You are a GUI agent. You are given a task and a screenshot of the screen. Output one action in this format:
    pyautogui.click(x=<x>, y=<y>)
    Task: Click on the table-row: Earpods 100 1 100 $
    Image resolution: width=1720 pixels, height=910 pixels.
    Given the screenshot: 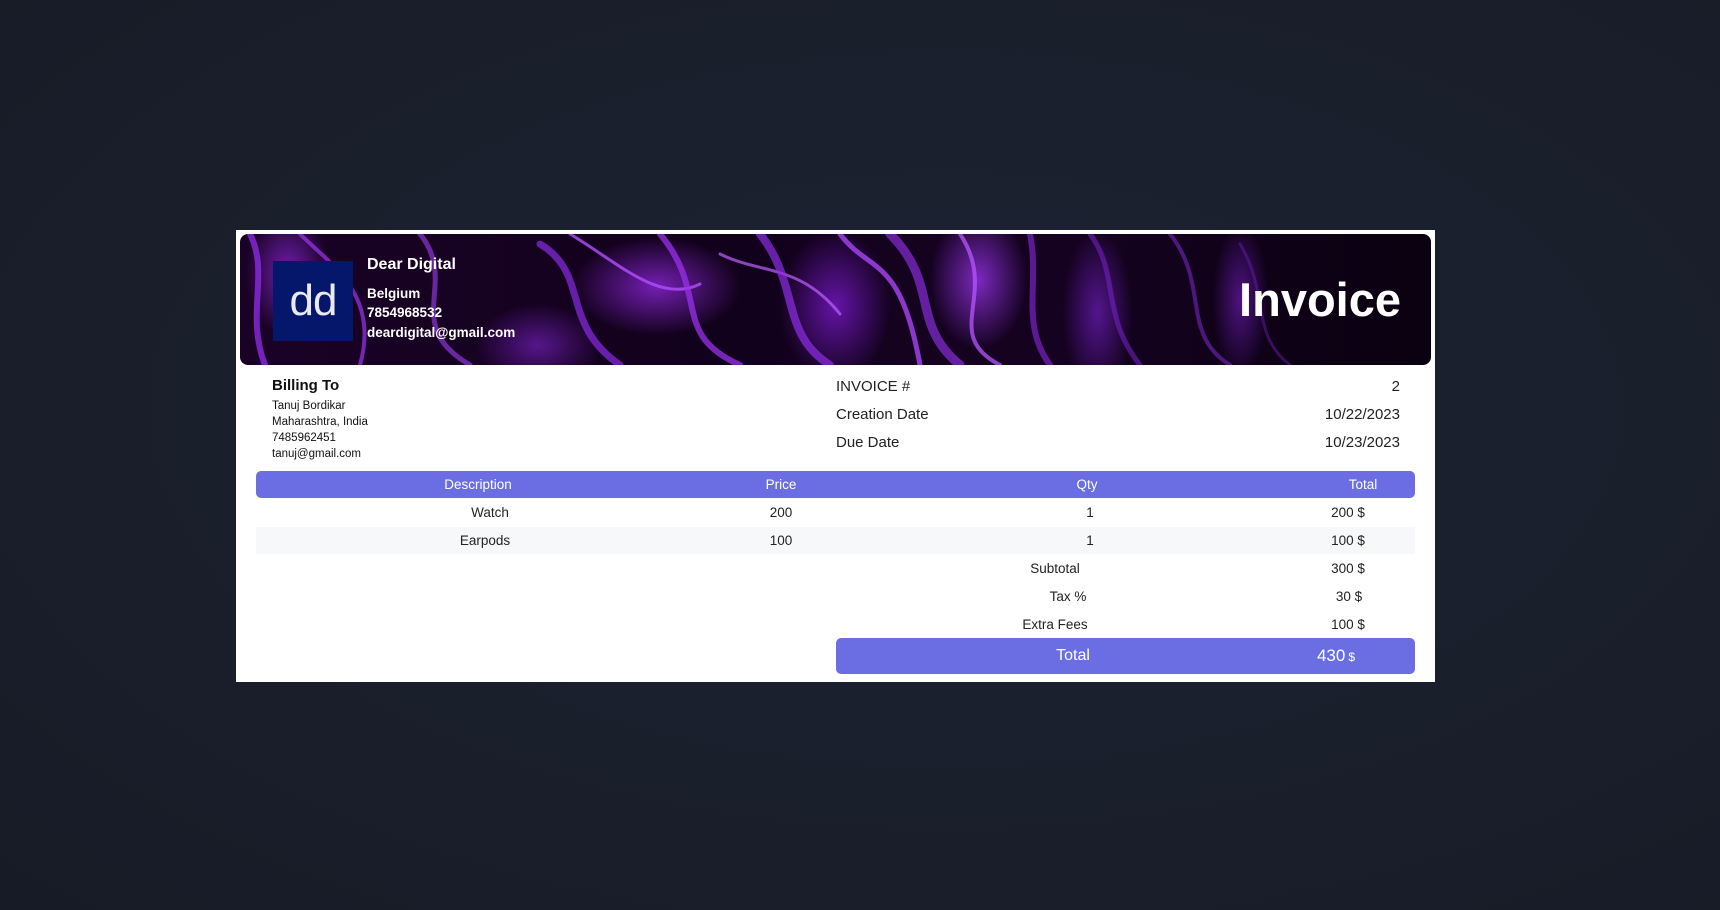 What is the action you would take?
    pyautogui.click(x=835, y=540)
    